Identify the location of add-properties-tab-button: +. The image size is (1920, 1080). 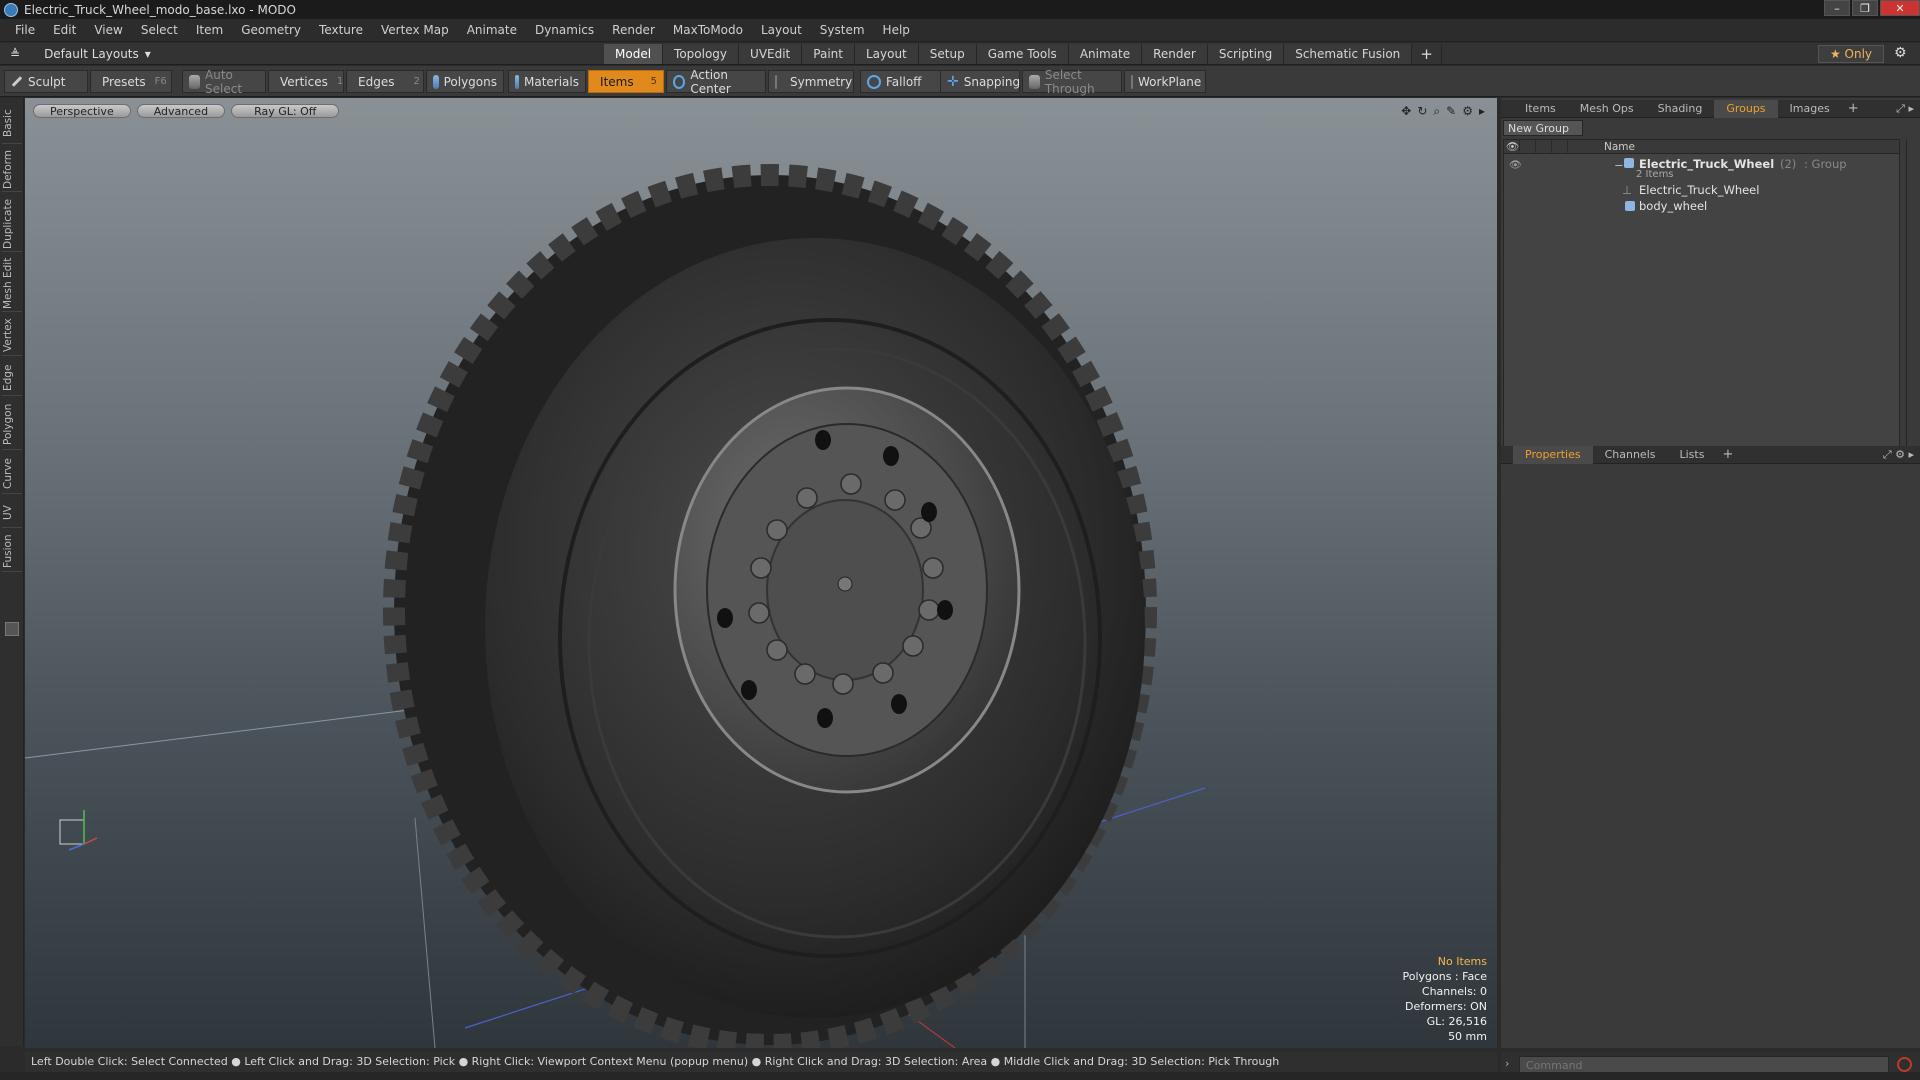
(1727, 454).